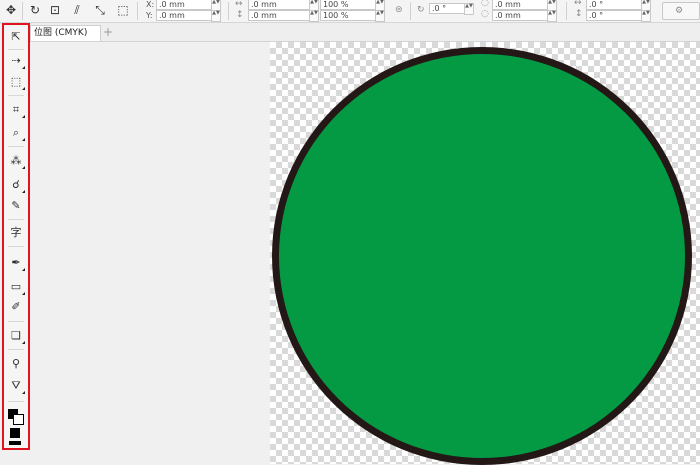  What do you see at coordinates (469, 9) in the screenshot?
I see `rotation-spinner: ▲▼` at bounding box center [469, 9].